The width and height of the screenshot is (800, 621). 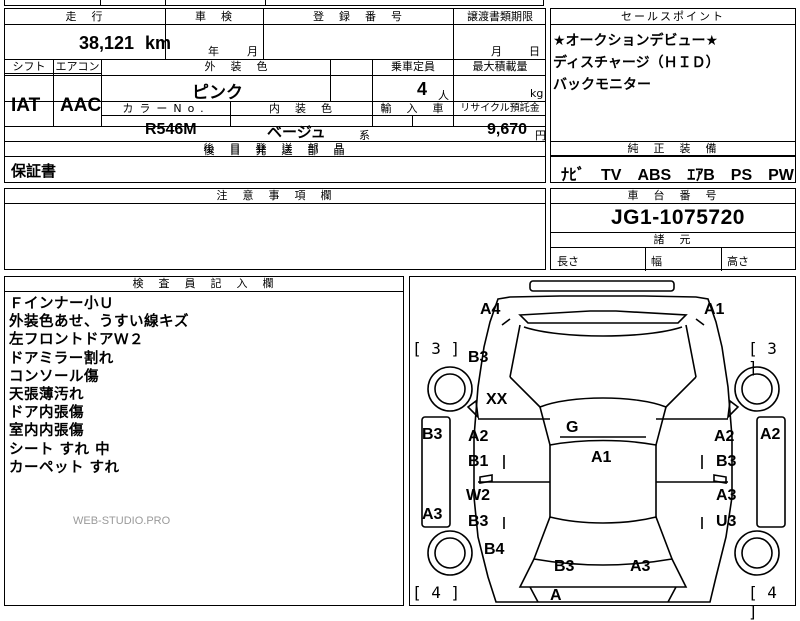 What do you see at coordinates (726, 521) in the screenshot?
I see `damage-mark: U3` at bounding box center [726, 521].